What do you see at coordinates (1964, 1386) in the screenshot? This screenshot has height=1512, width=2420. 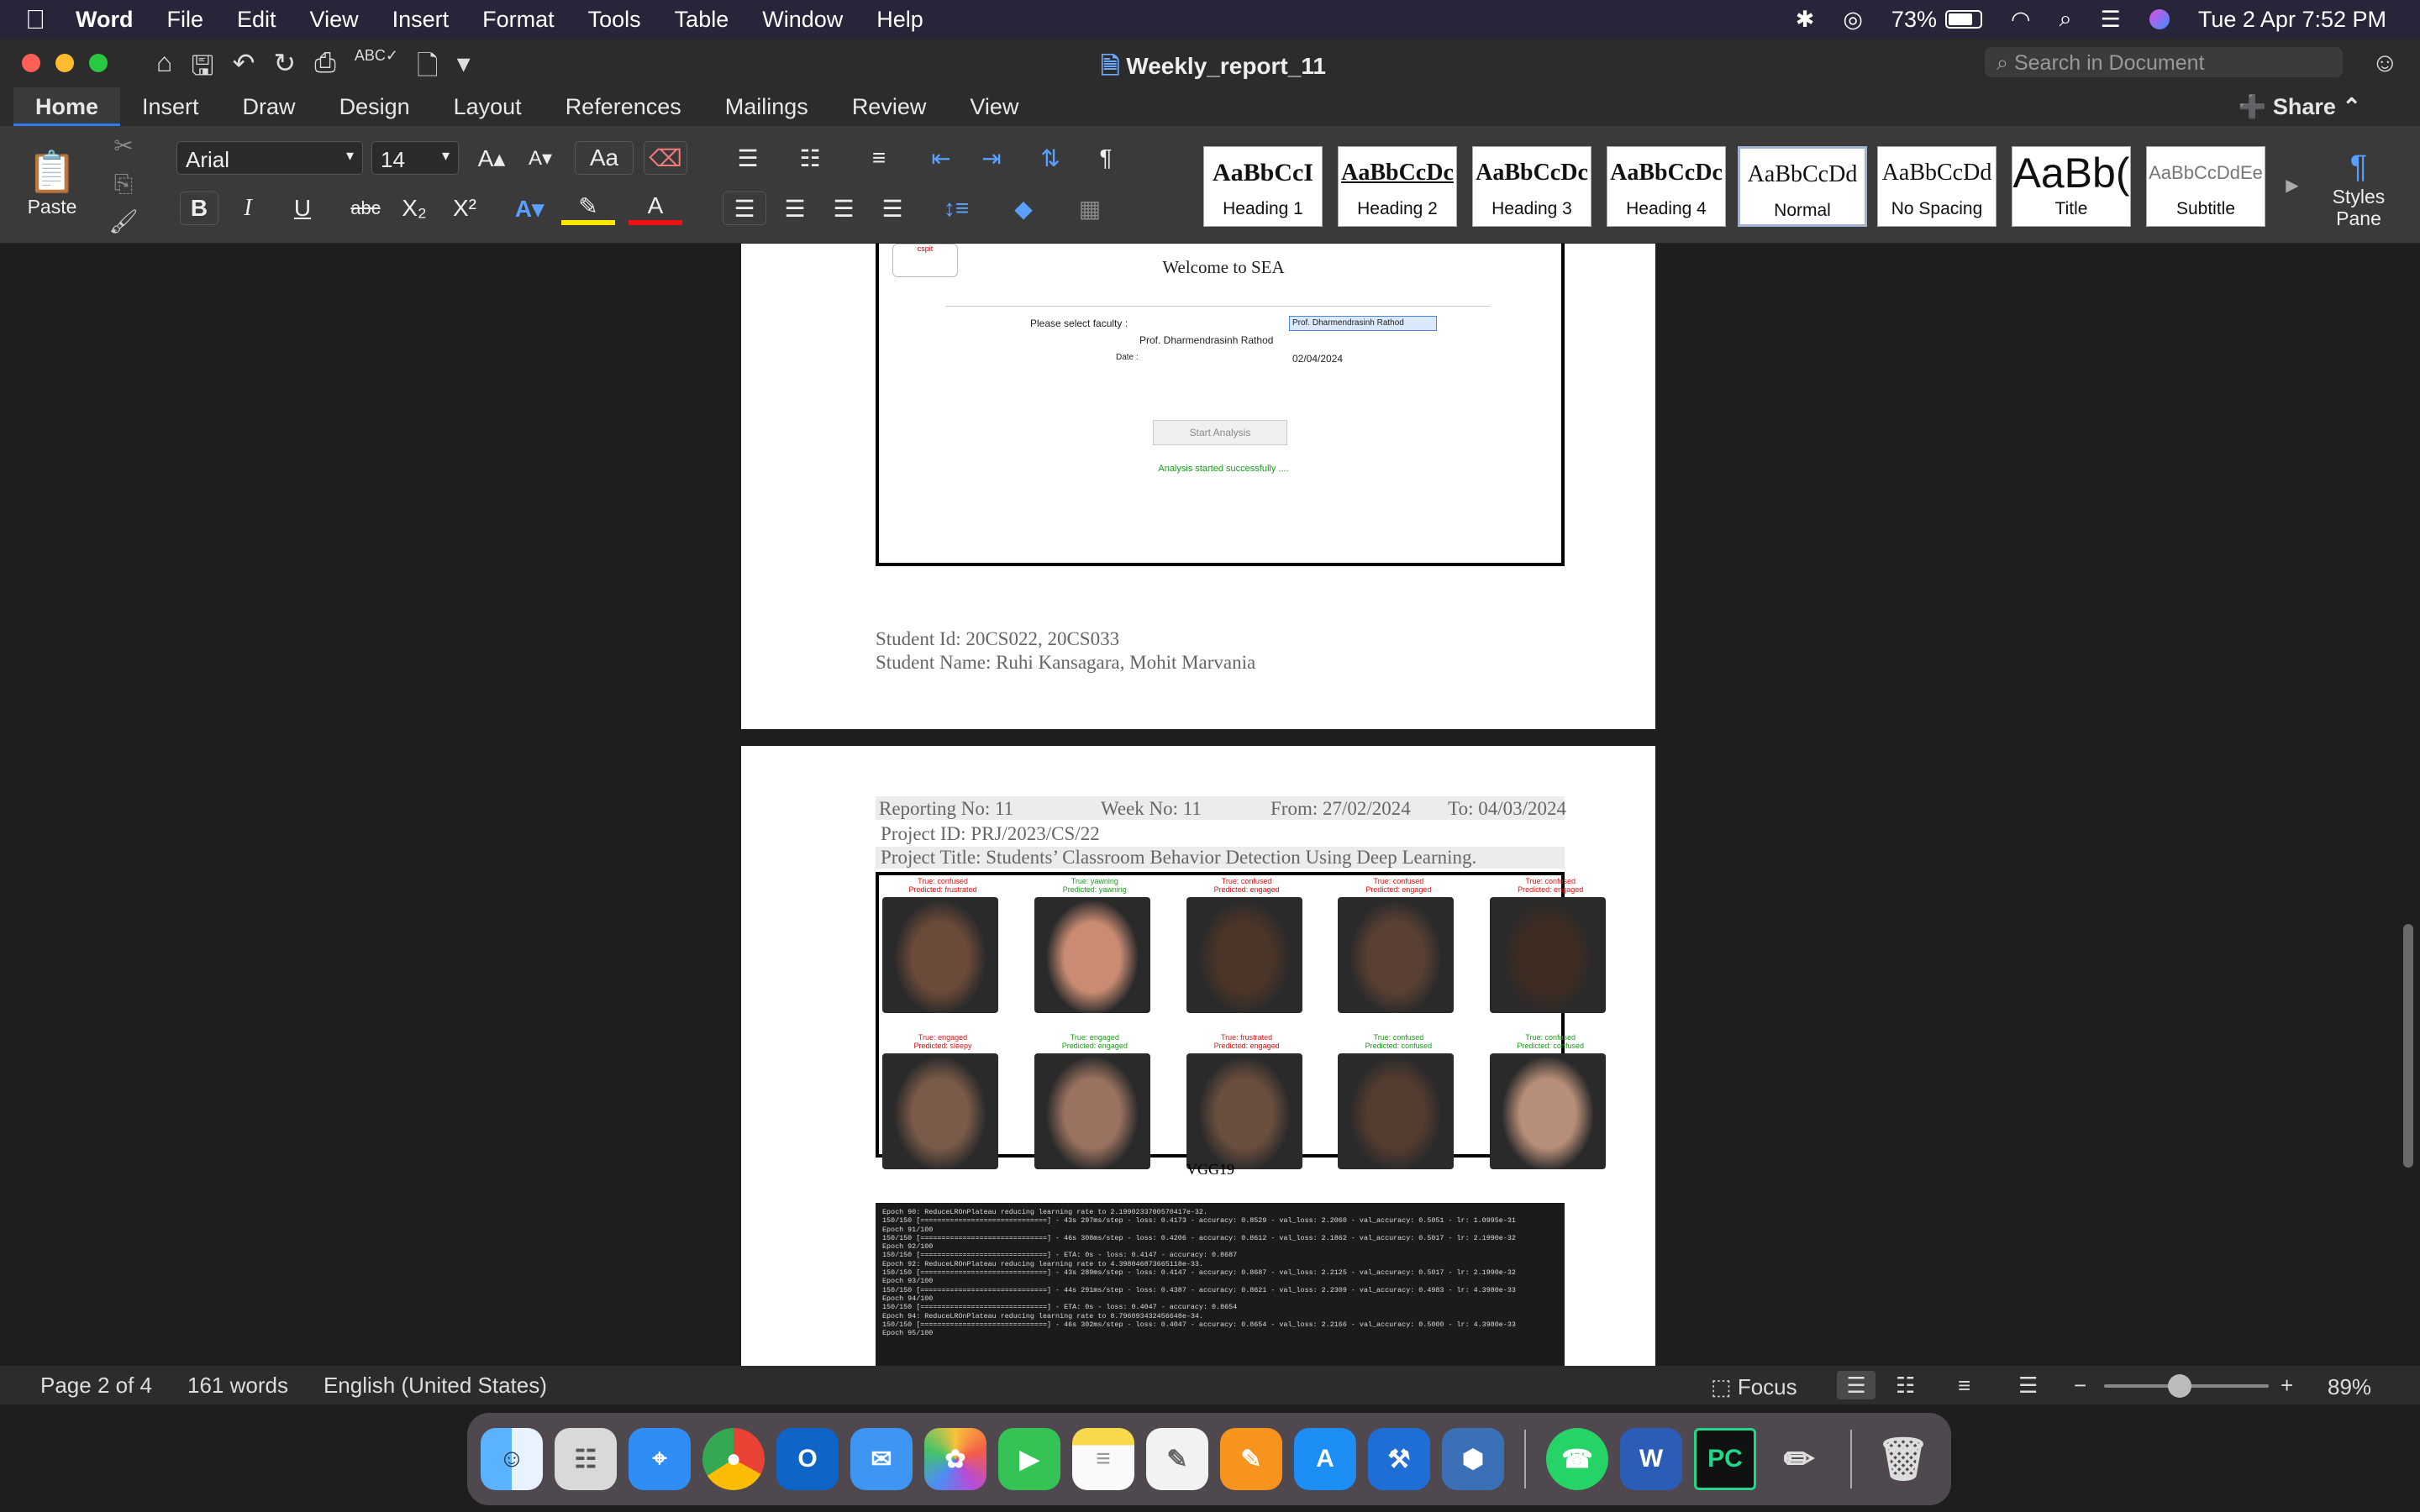 I see `outline-view-icon: ≡` at bounding box center [1964, 1386].